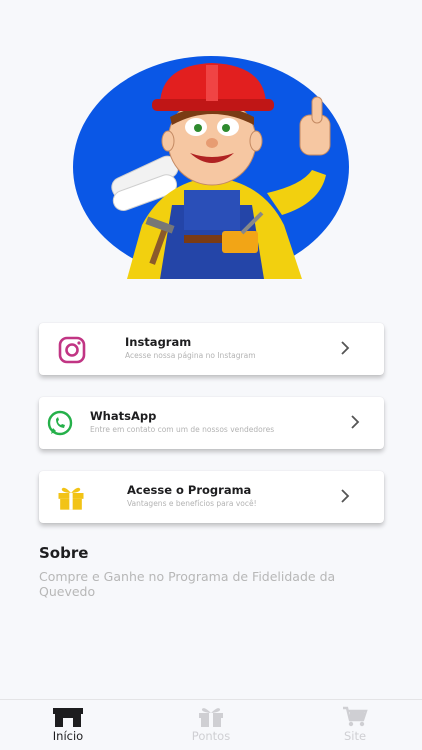 This screenshot has height=750, width=422. I want to click on whatsapp-icon, so click(60, 424).